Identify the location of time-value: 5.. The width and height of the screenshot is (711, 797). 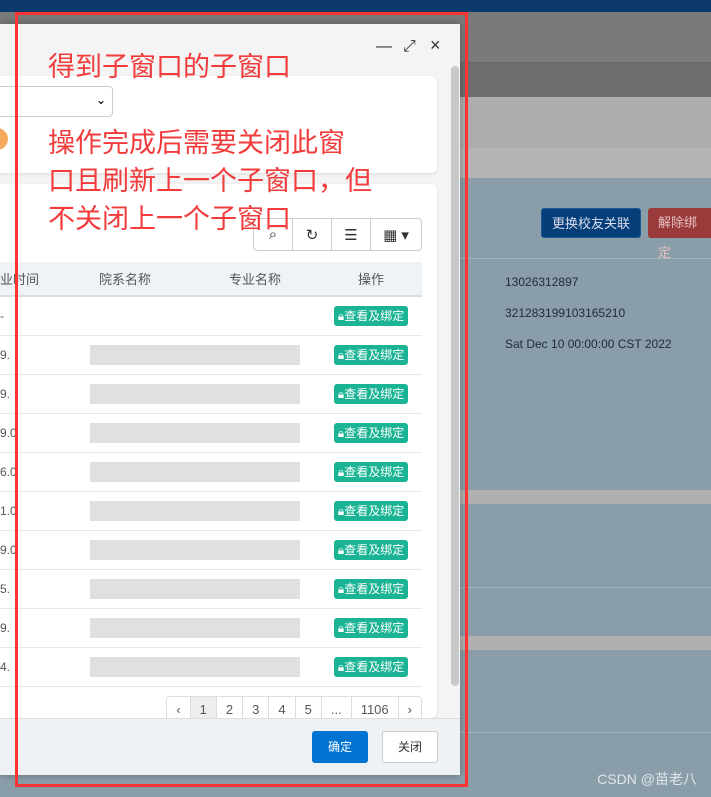
(5, 588).